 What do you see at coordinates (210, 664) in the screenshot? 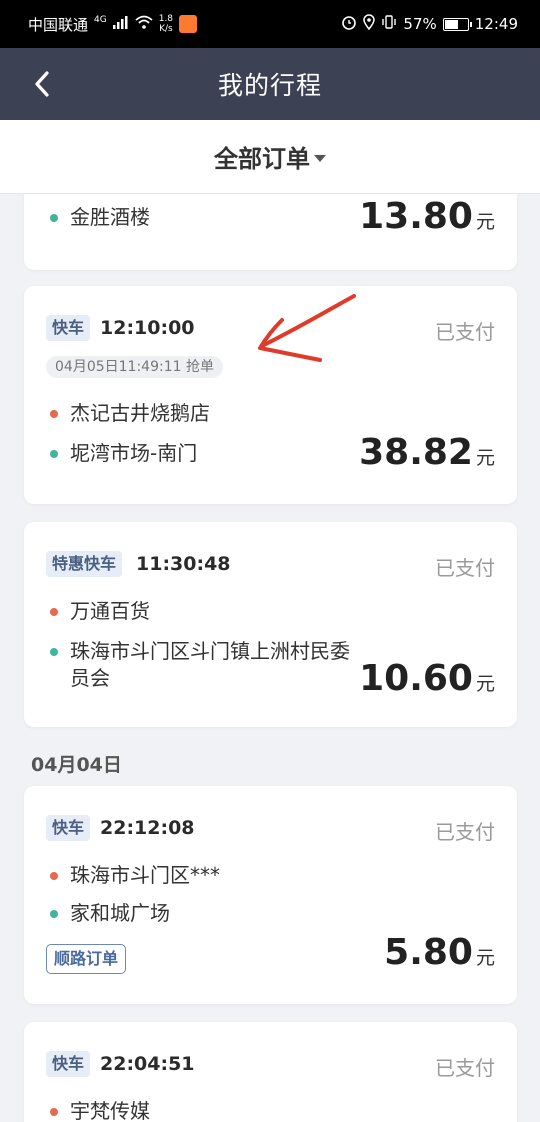
I see `destination-name: 珠海市斗门区斗门镇上洲村民委员会` at bounding box center [210, 664].